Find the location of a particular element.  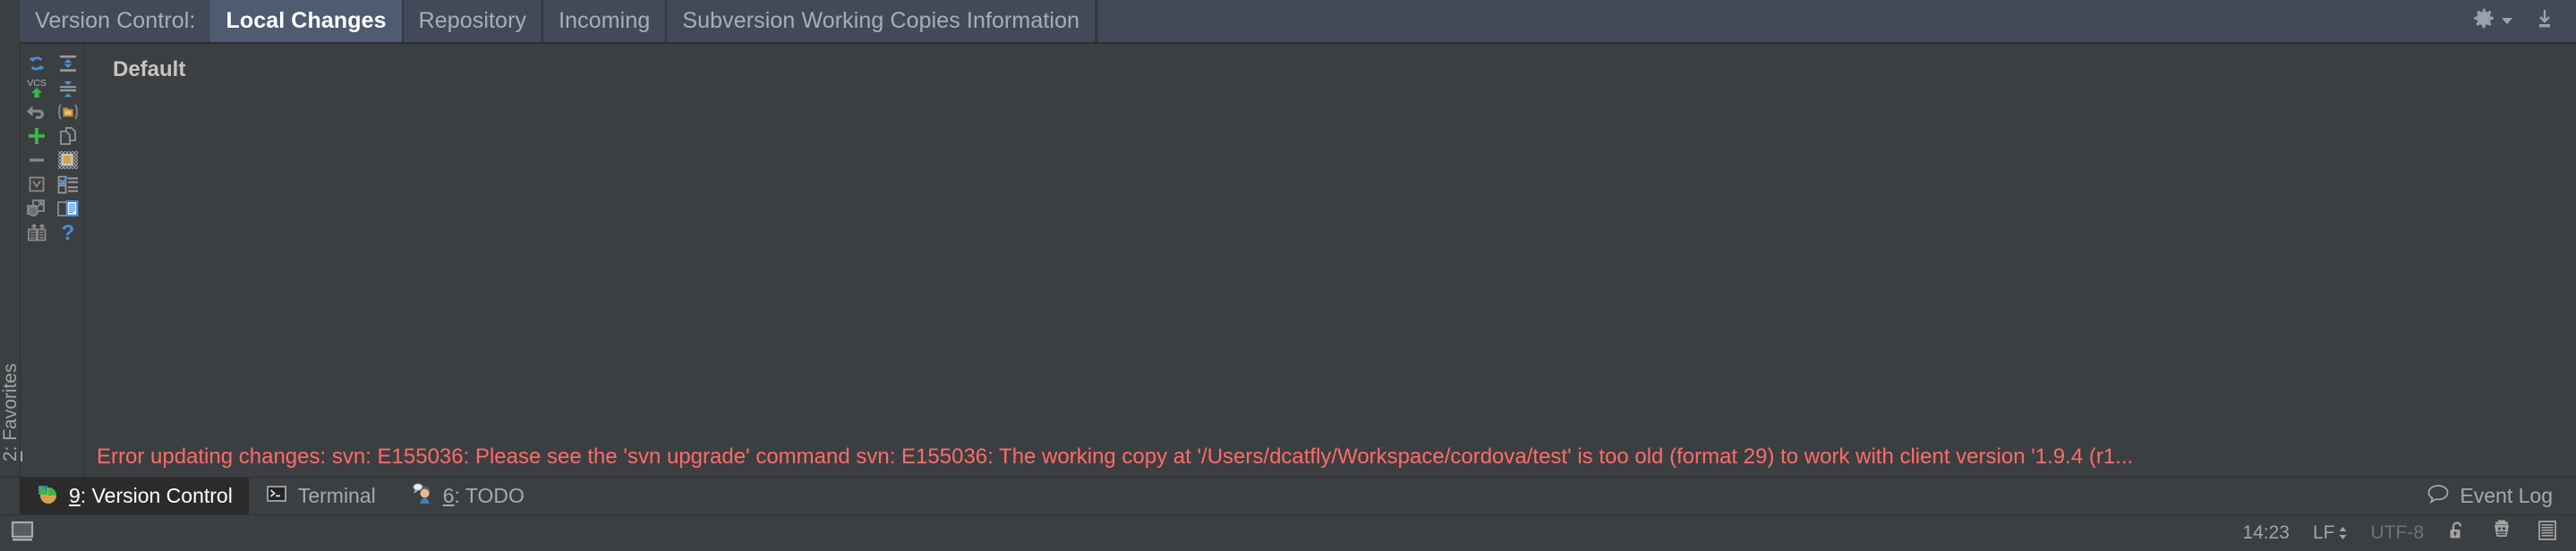

changelist-default: Default is located at coordinates (149, 69).